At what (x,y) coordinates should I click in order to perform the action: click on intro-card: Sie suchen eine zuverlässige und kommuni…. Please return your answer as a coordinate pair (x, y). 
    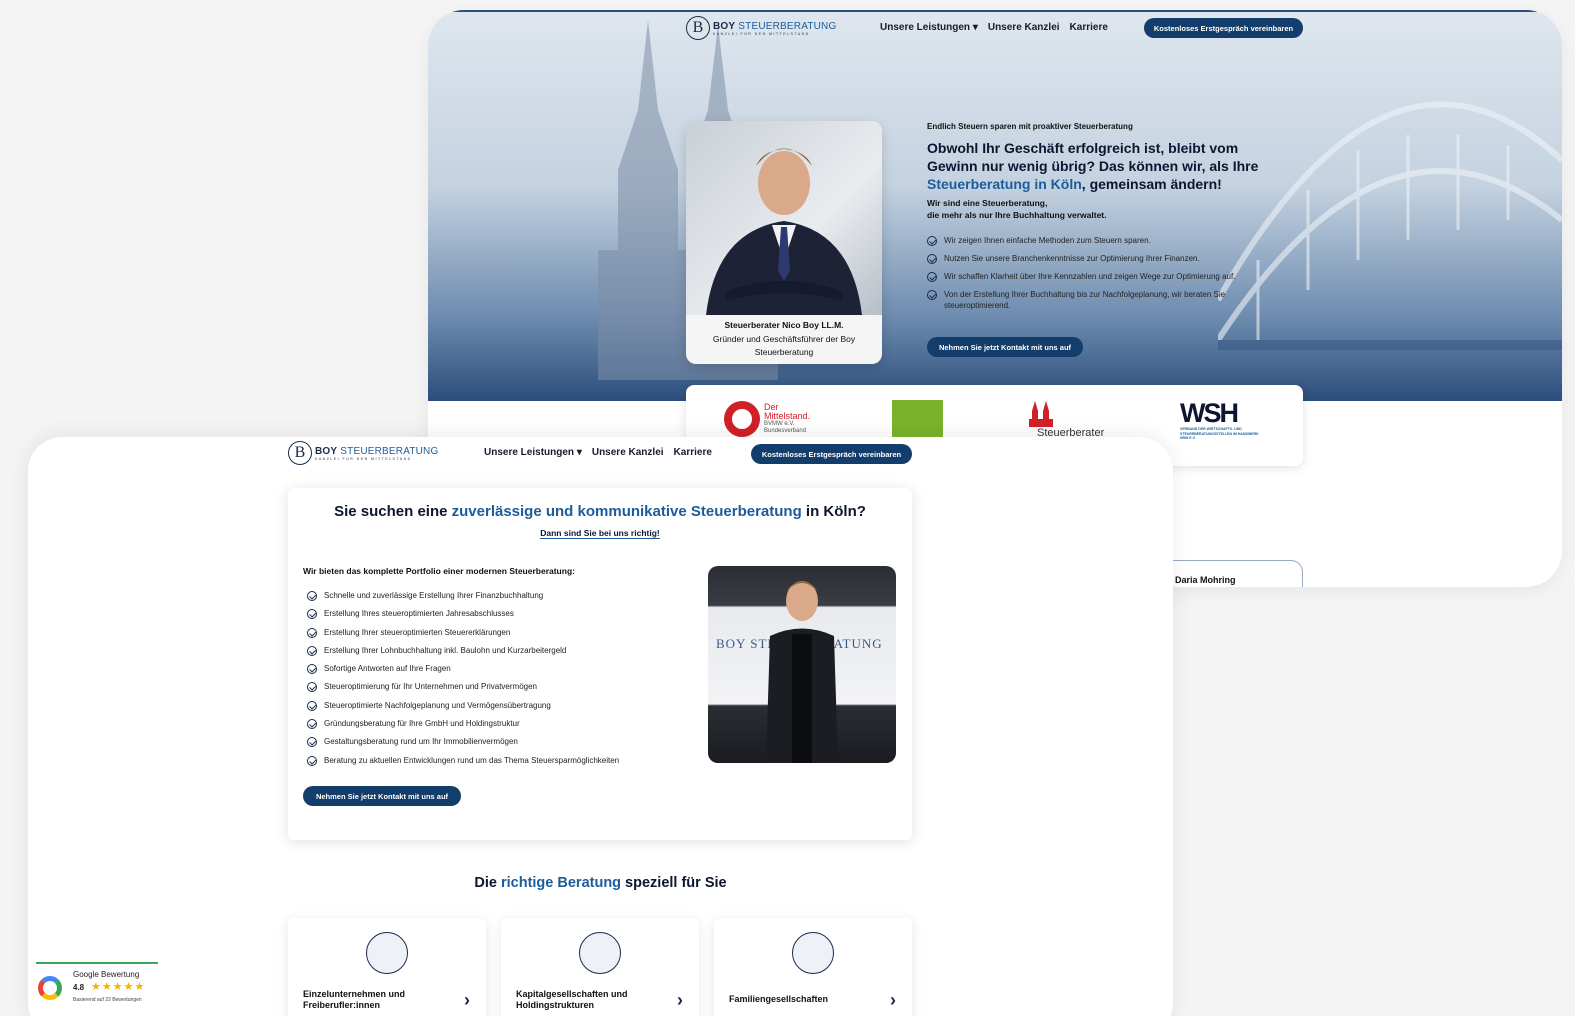
    Looking at the image, I should click on (600, 664).